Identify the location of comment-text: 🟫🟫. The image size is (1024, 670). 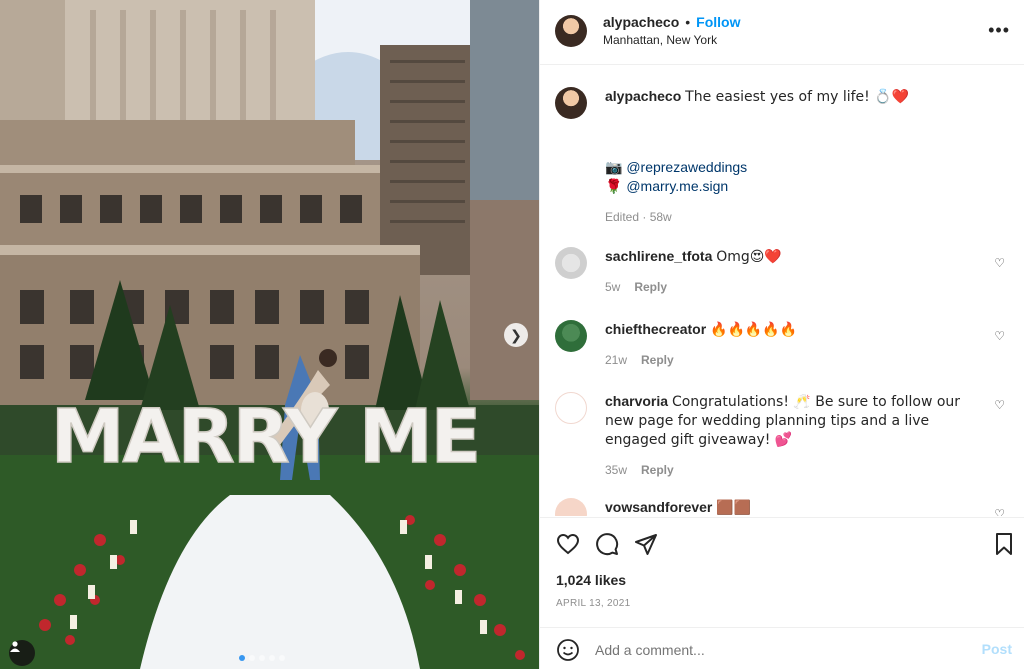
(734, 508).